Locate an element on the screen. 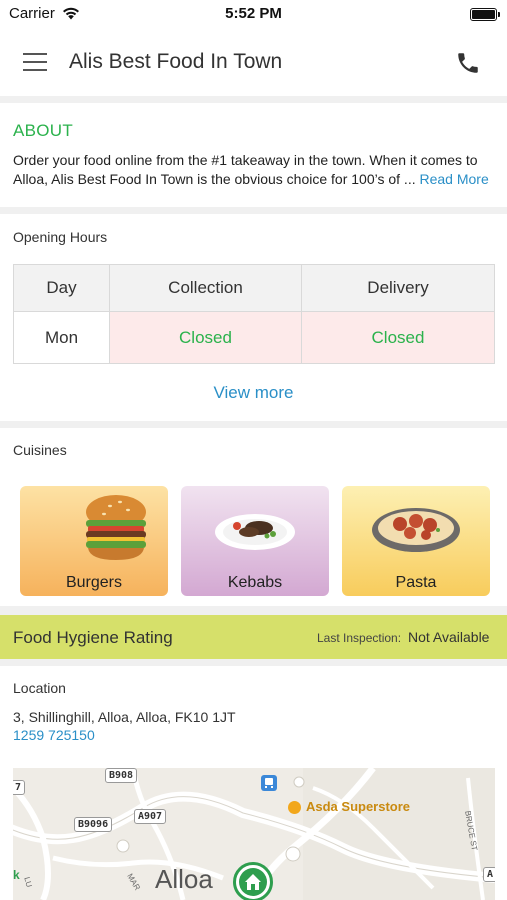  location-marker is located at coordinates (253, 881).